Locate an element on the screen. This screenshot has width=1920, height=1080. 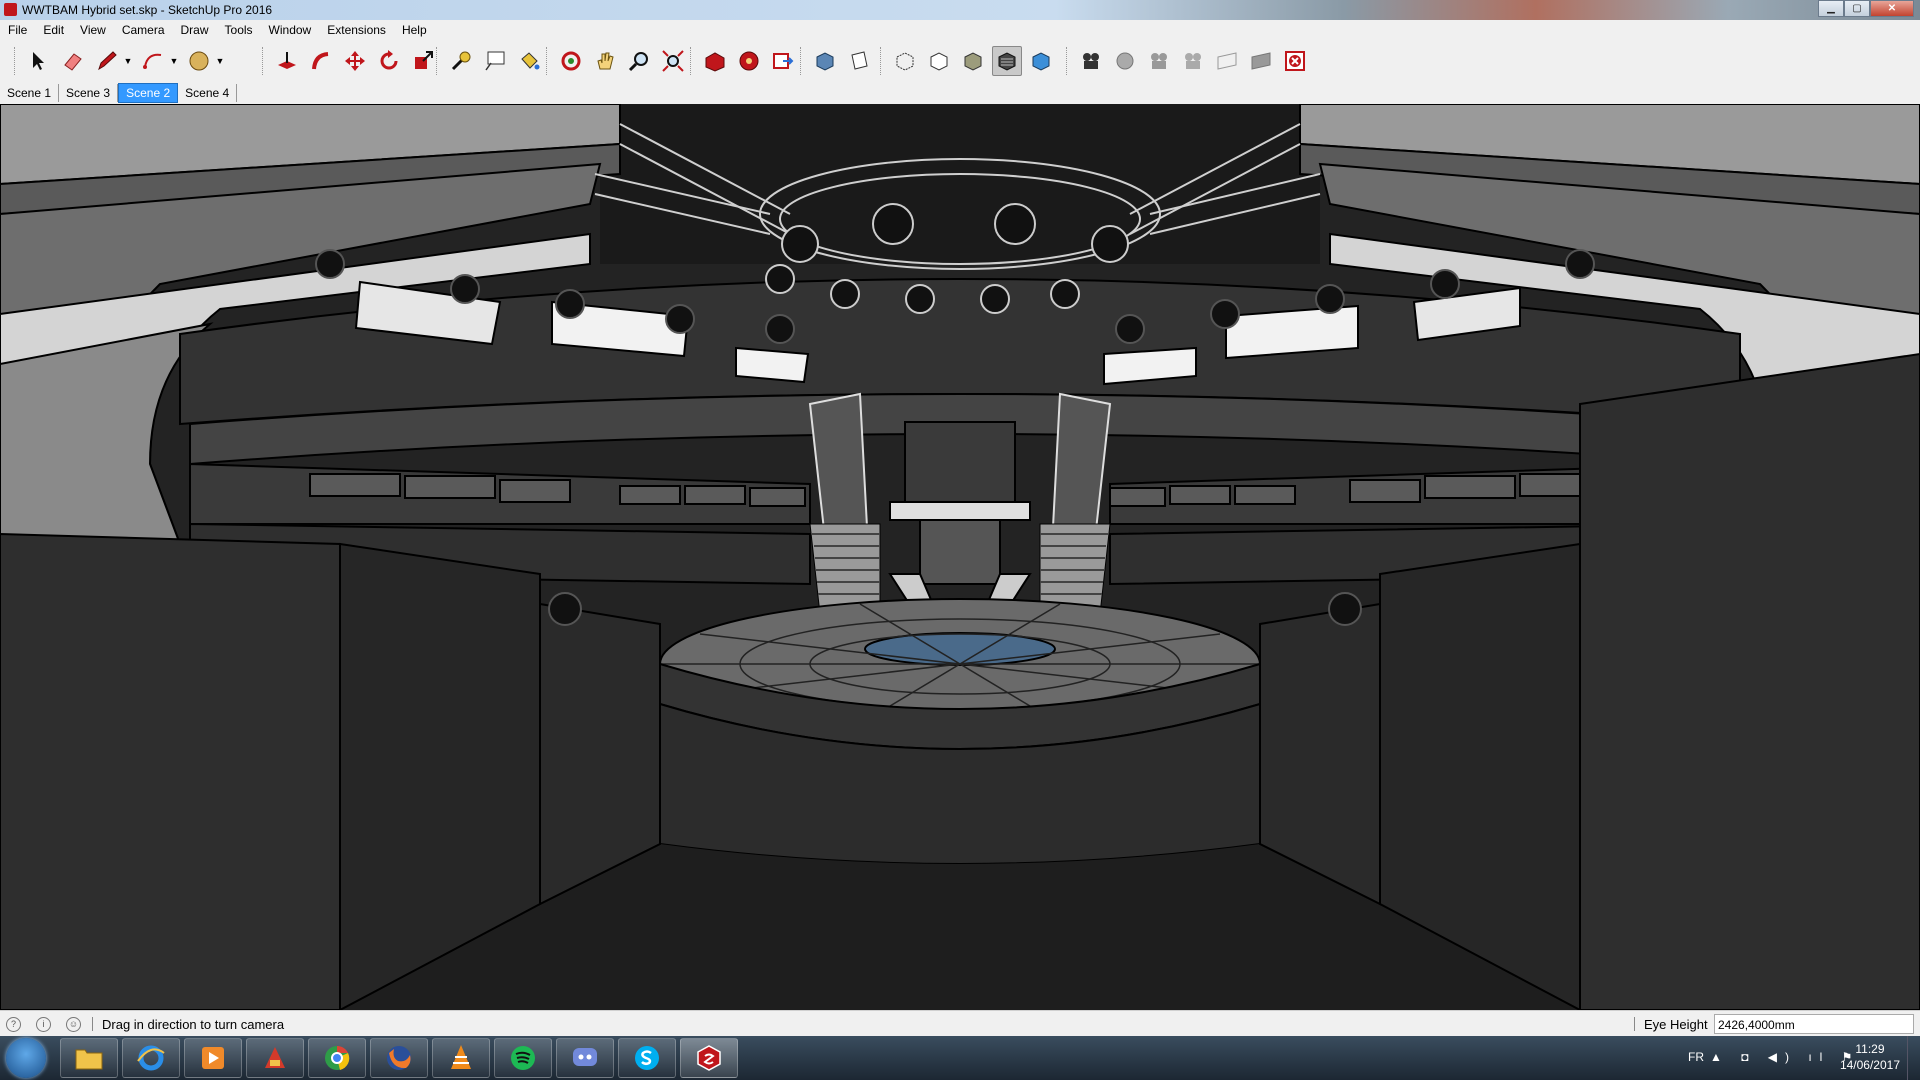
push-pull-tool is located at coordinates (287, 61).